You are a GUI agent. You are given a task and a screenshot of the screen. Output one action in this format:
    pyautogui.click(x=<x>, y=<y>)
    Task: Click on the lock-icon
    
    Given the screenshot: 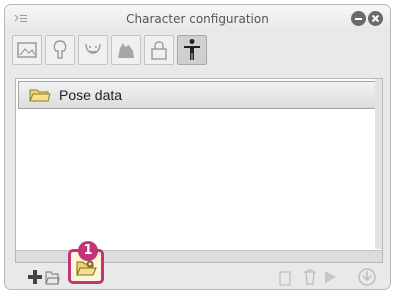 What is the action you would take?
    pyautogui.click(x=159, y=50)
    